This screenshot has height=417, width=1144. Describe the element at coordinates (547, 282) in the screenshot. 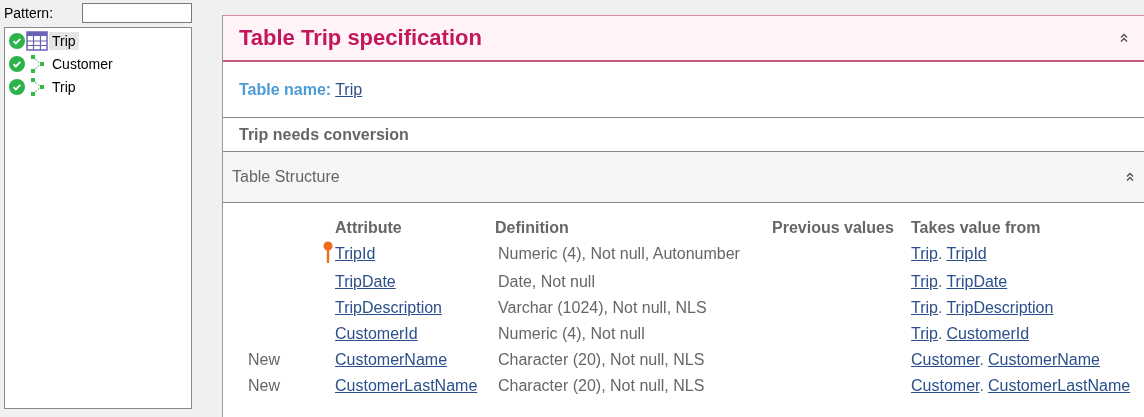

I see `definition-cell-text: Date, Not null` at that location.